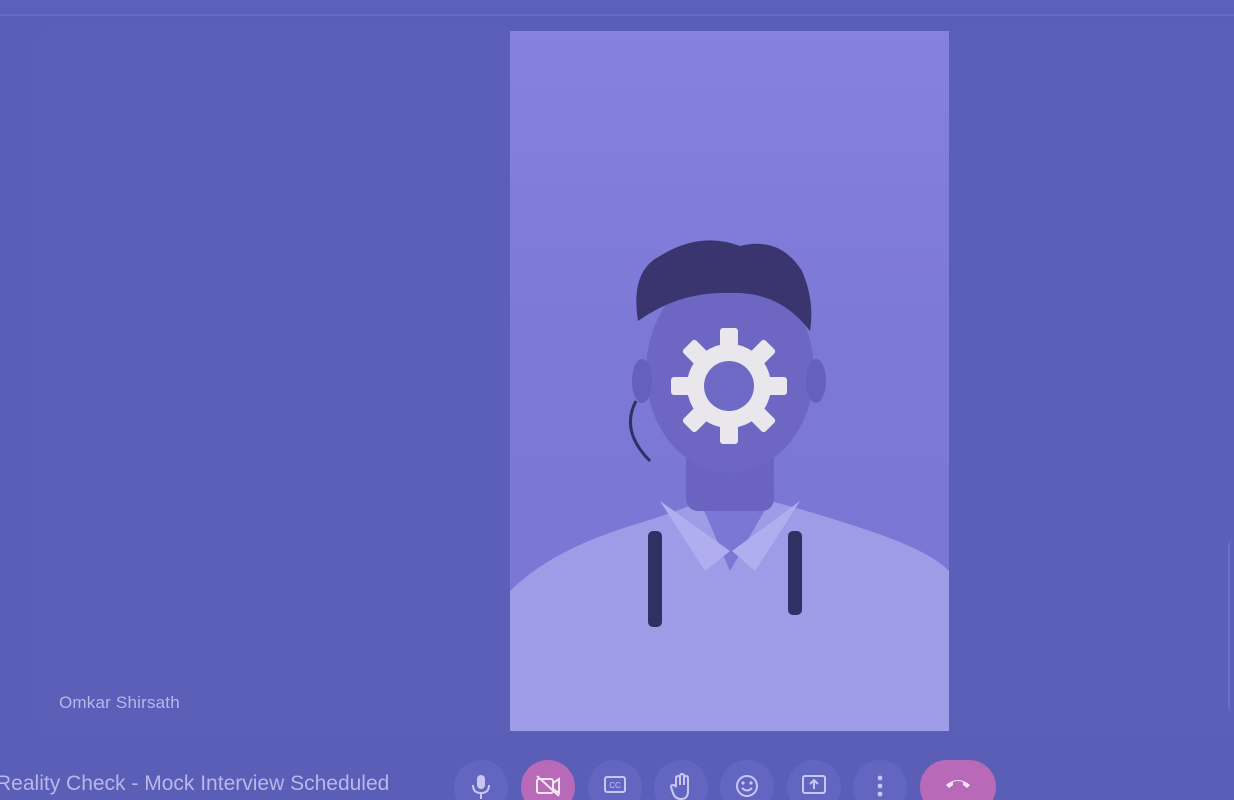 The width and height of the screenshot is (1234, 800). I want to click on side-panel-handle, so click(1231, 626).